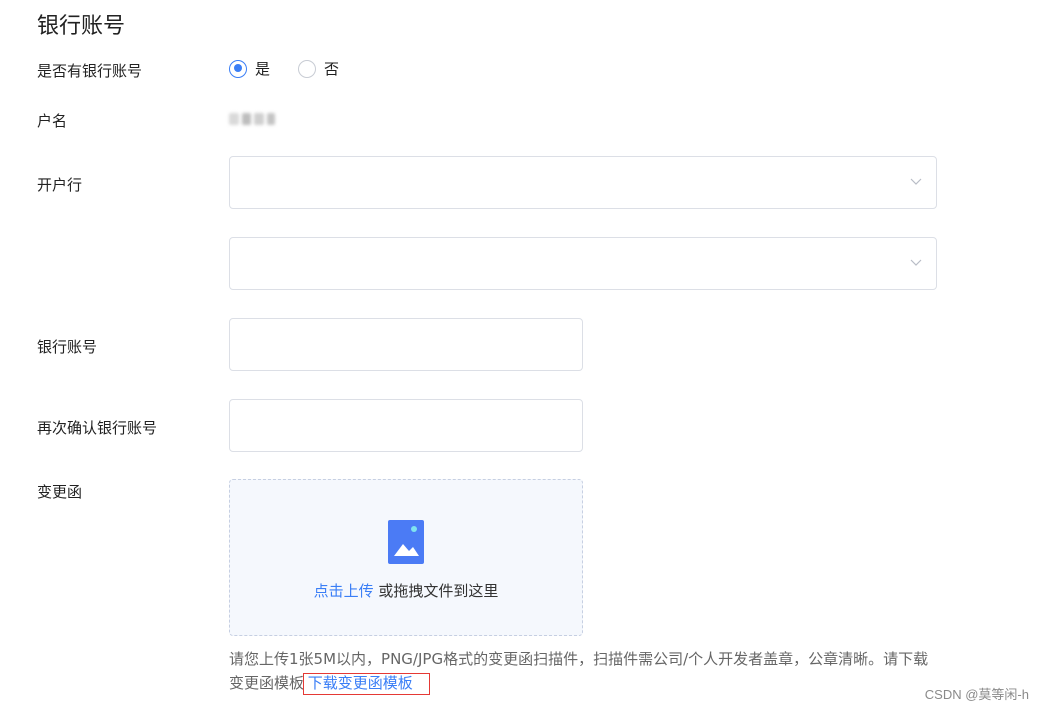 This screenshot has height=711, width=1043. What do you see at coordinates (976, 694) in the screenshot?
I see `watermark: CSDN @莫等闲-h` at bounding box center [976, 694].